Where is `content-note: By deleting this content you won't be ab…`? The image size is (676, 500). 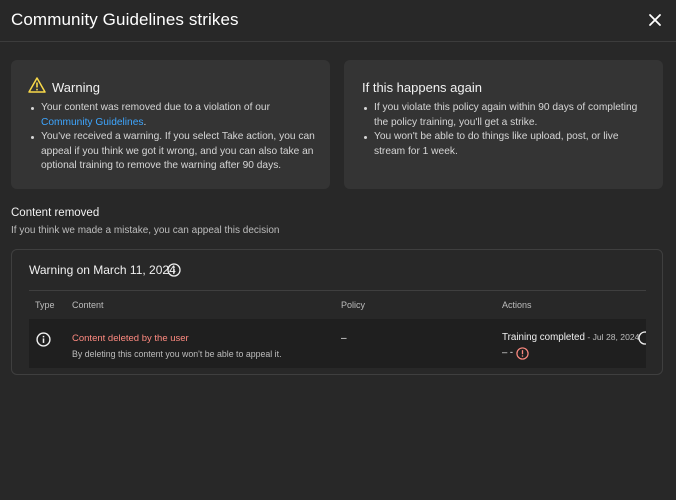 content-note: By deleting this content you won't be ab… is located at coordinates (177, 354).